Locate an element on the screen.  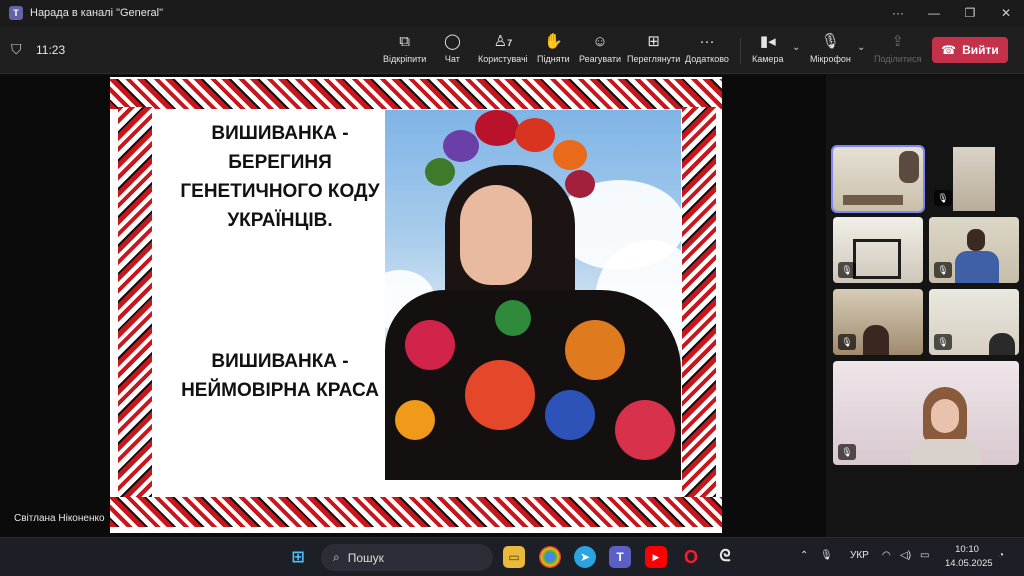
smile-icon: ☺ is located at coordinates (600, 41).